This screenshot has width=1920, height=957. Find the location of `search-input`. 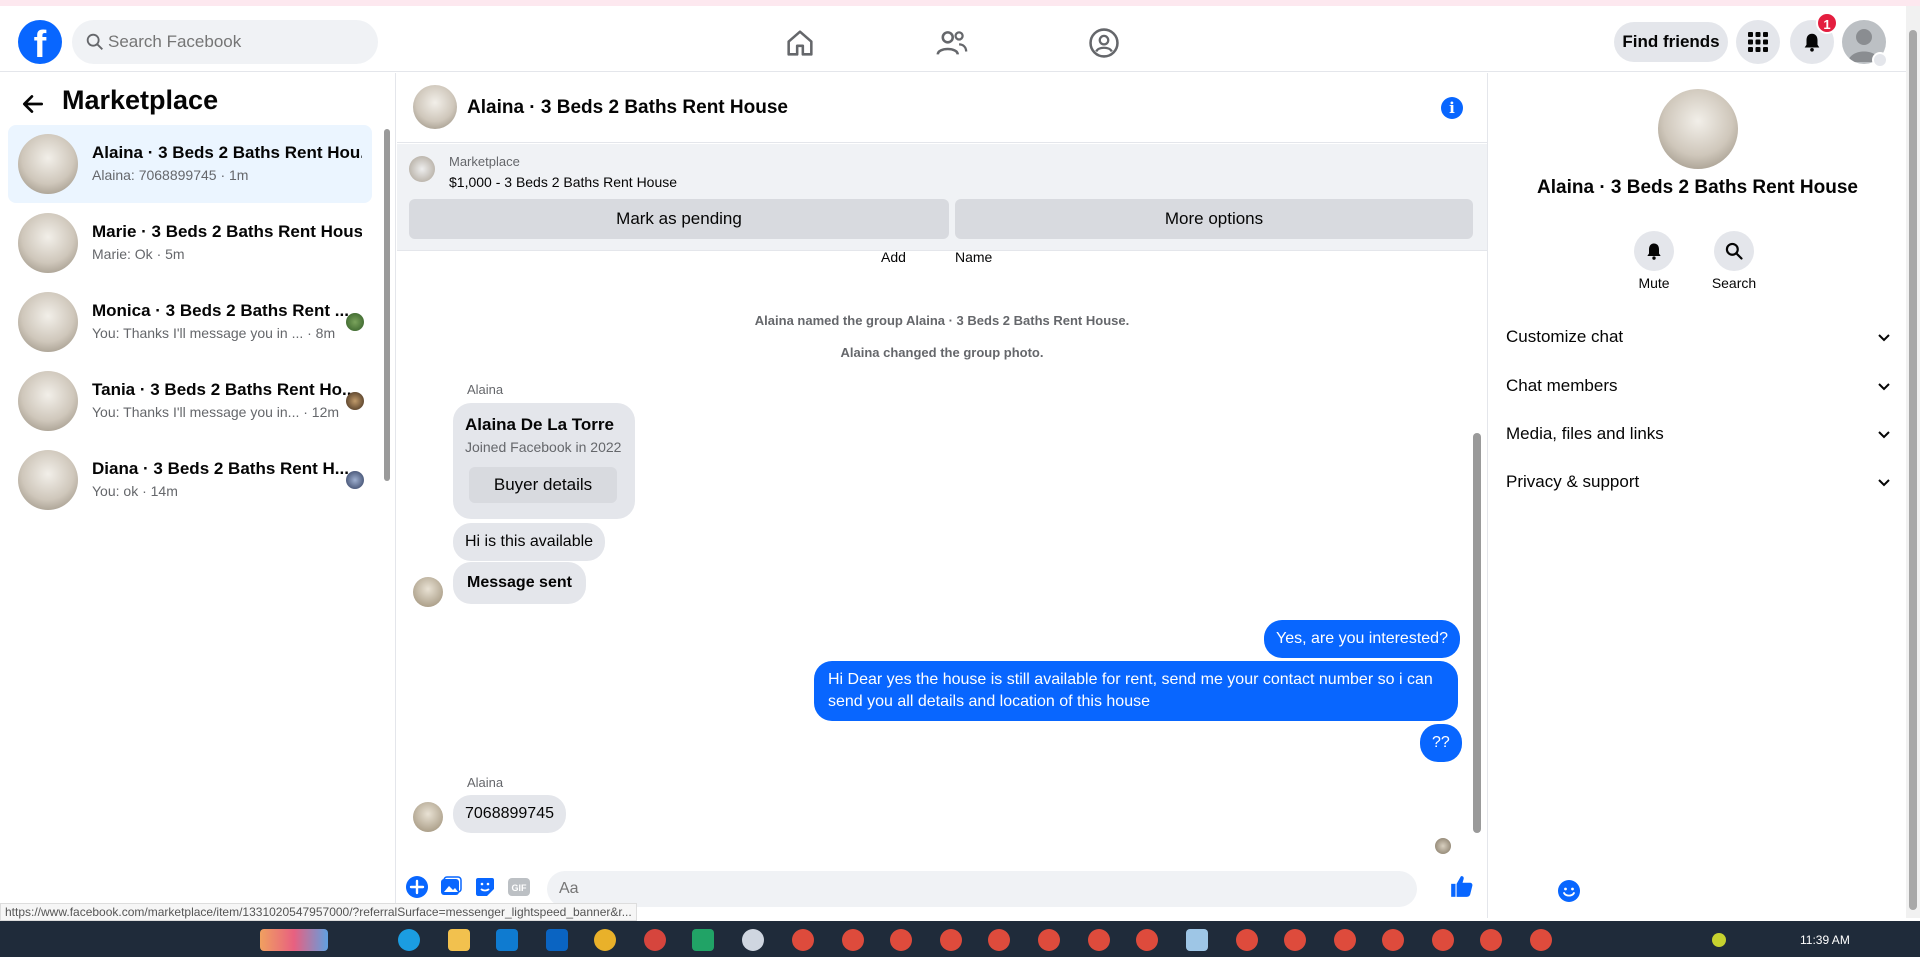

search-input is located at coordinates (238, 42).